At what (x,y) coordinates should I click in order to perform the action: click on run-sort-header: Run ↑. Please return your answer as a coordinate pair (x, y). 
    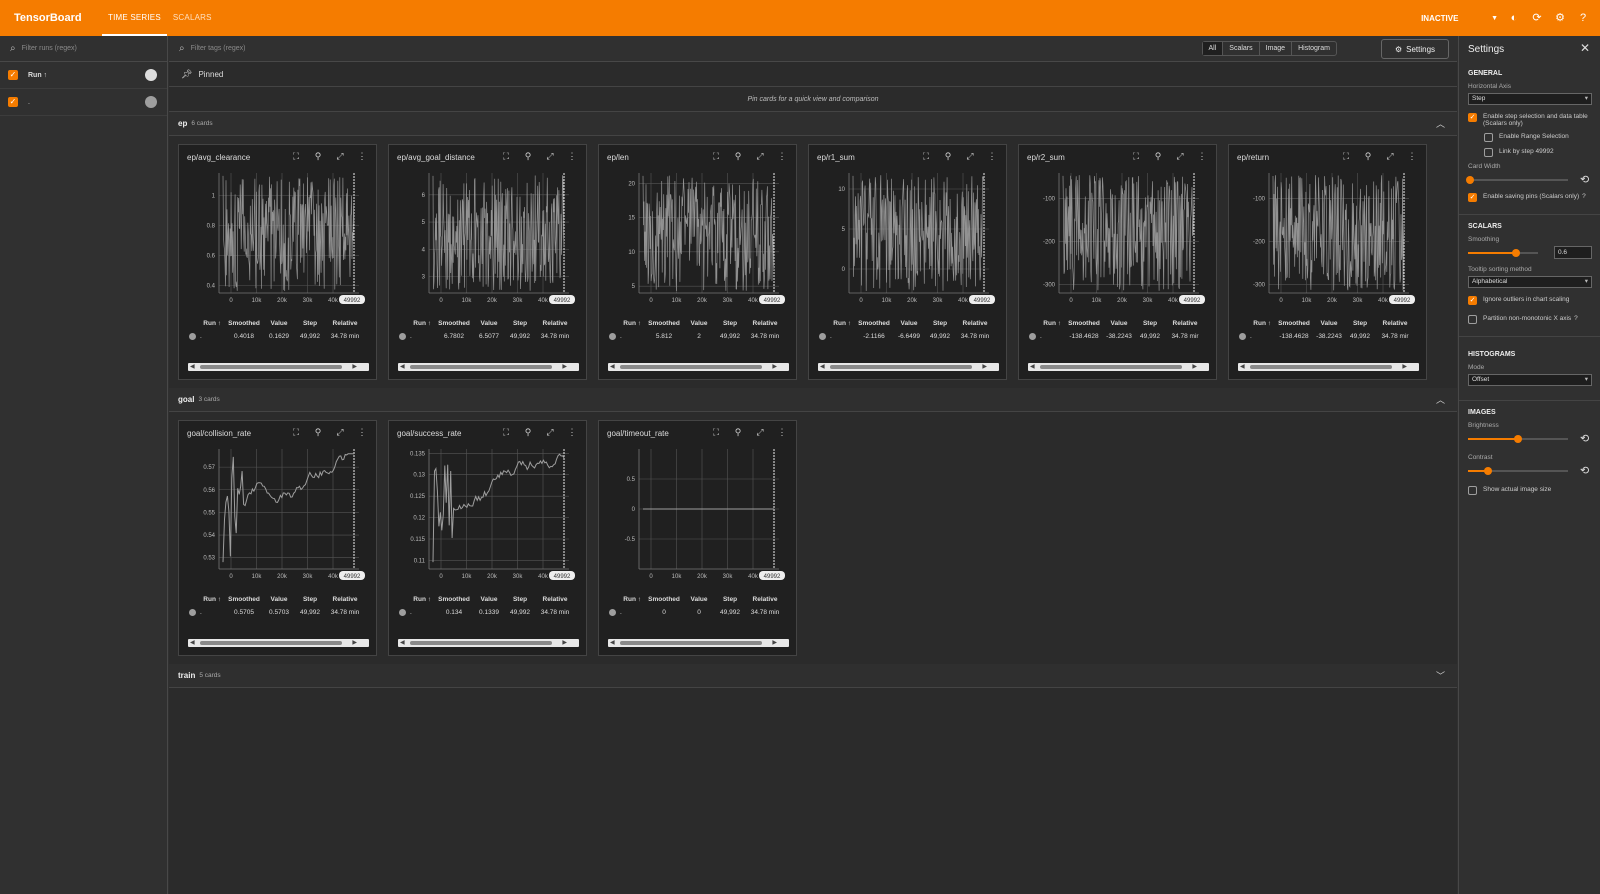
    Looking at the image, I should click on (86, 75).